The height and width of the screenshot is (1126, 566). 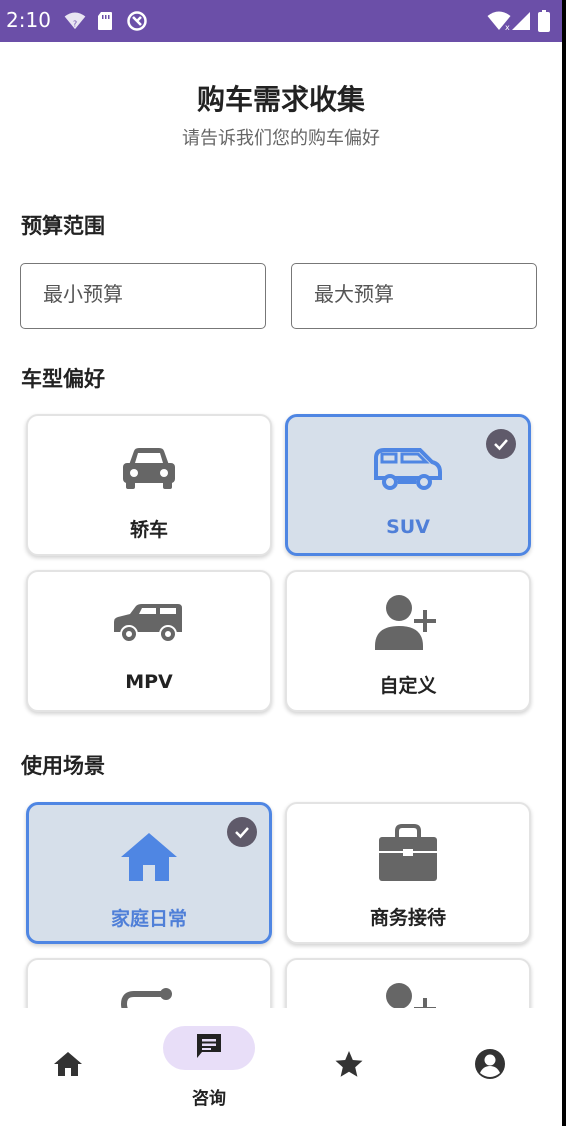 What do you see at coordinates (63, 379) in the screenshot?
I see `car-type-section-label: 车型偏好` at bounding box center [63, 379].